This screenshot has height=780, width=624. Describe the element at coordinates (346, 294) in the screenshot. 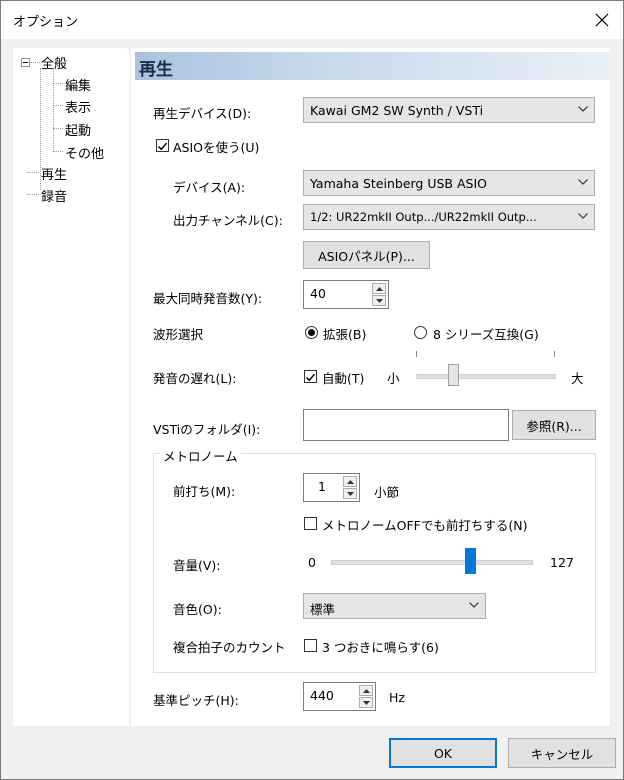

I see `max-polyphony-input: 40` at that location.